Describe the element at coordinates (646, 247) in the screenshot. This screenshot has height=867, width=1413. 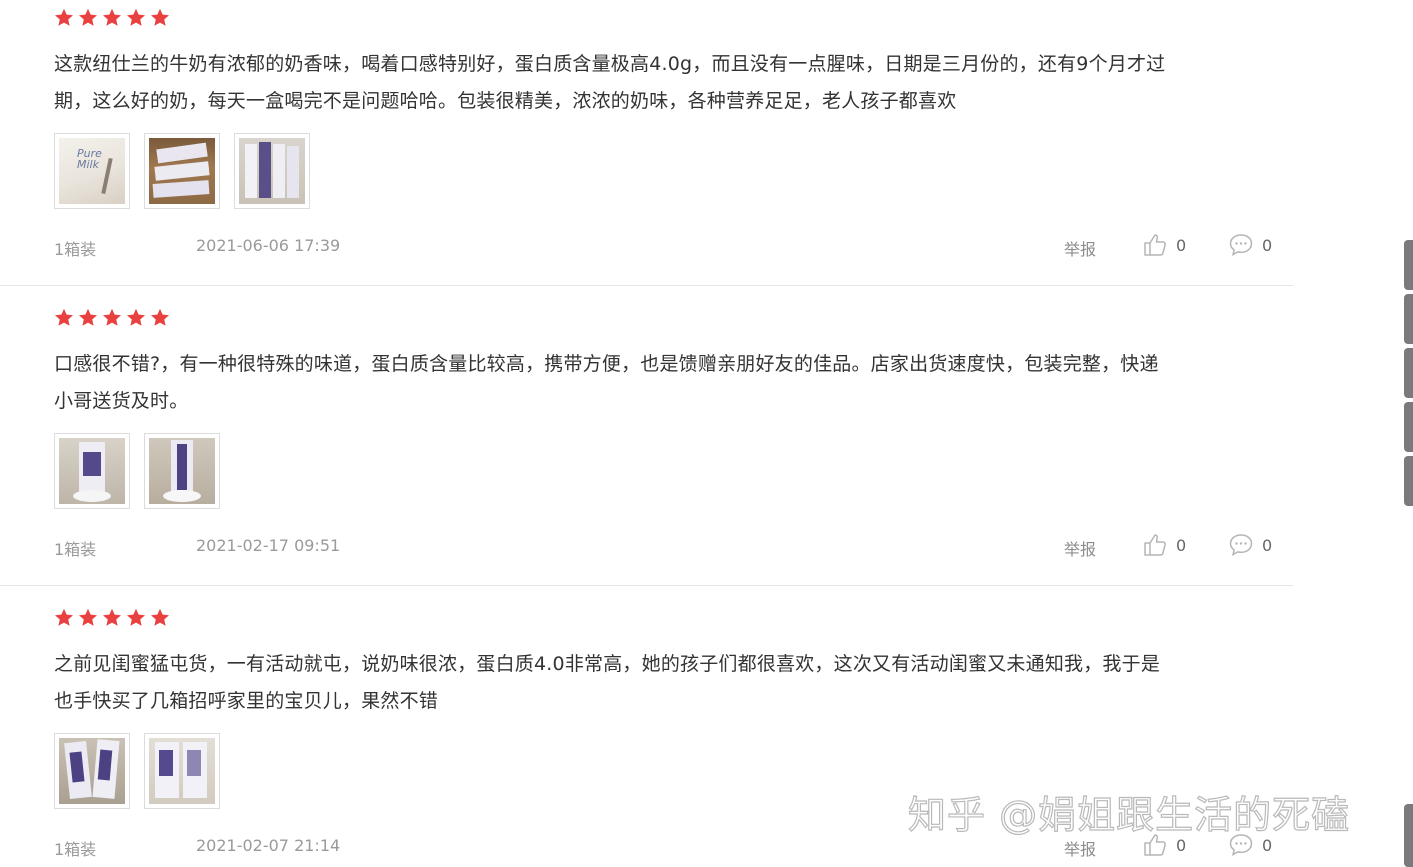
I see `review-meta: 1箱装 2021-06-06 17:39 举报 0 0` at that location.